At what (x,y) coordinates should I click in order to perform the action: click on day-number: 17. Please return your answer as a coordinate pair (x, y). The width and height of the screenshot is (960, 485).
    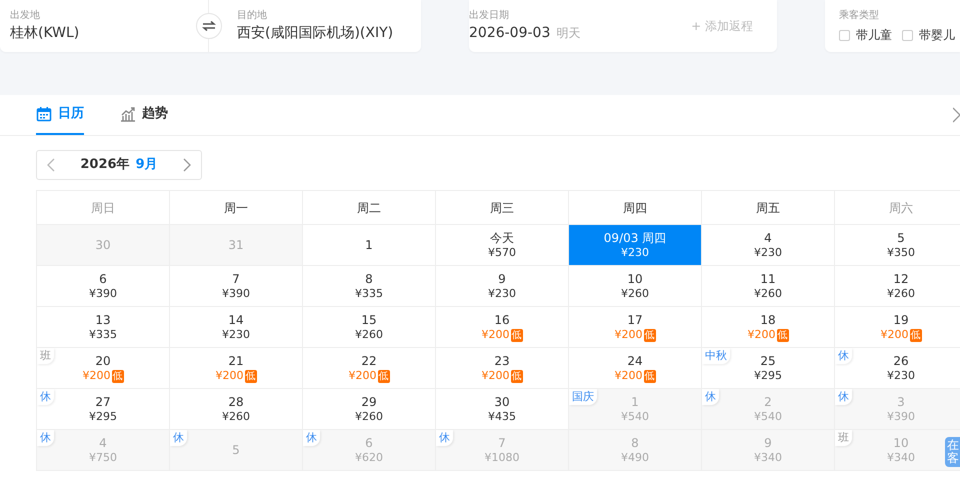
    Looking at the image, I should click on (635, 320).